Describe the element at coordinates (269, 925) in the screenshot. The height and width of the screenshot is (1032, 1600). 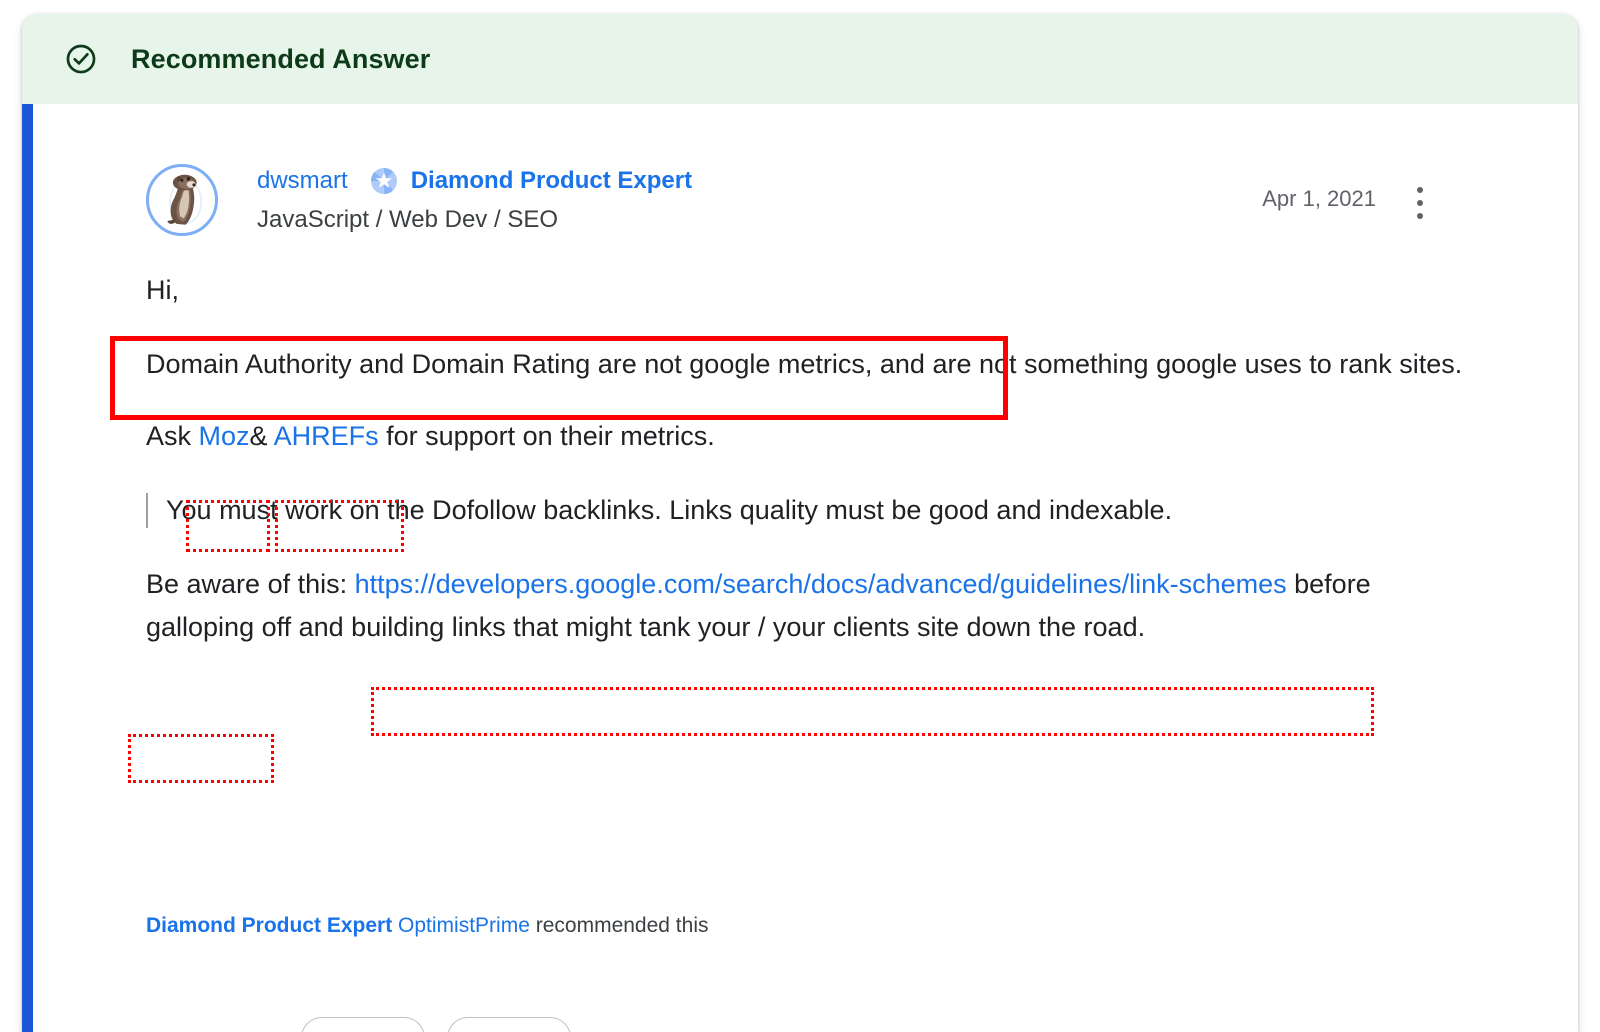
I see `footer-expert-badge-label: Diamond Product Expert` at that location.